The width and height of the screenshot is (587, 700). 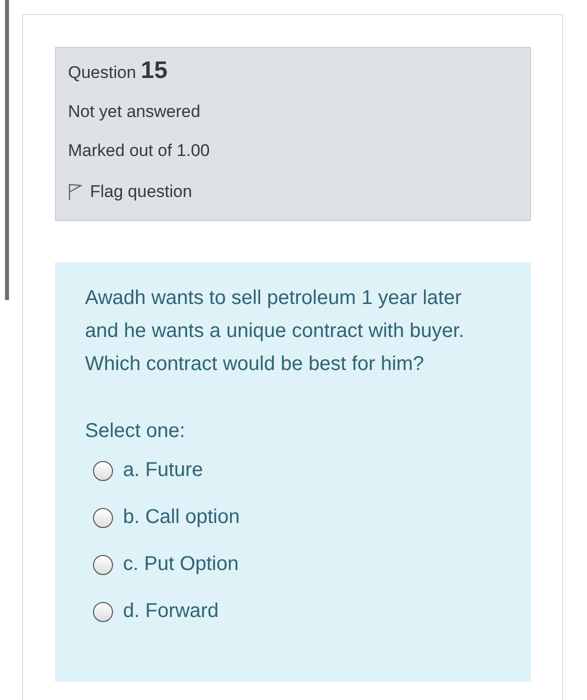 What do you see at coordinates (181, 517) in the screenshot?
I see `option-label: b. Call option` at bounding box center [181, 517].